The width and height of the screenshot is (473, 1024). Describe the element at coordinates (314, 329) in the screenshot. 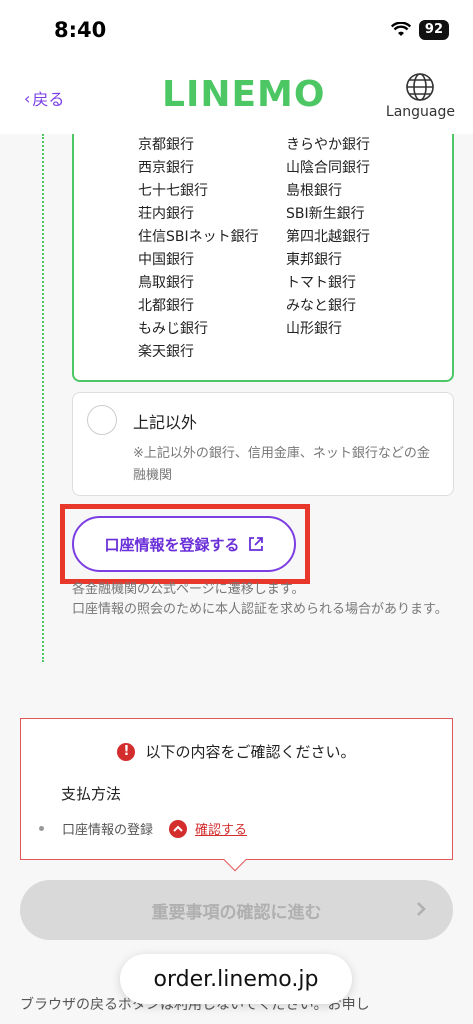

I see `bank-item: 山形銀行` at that location.